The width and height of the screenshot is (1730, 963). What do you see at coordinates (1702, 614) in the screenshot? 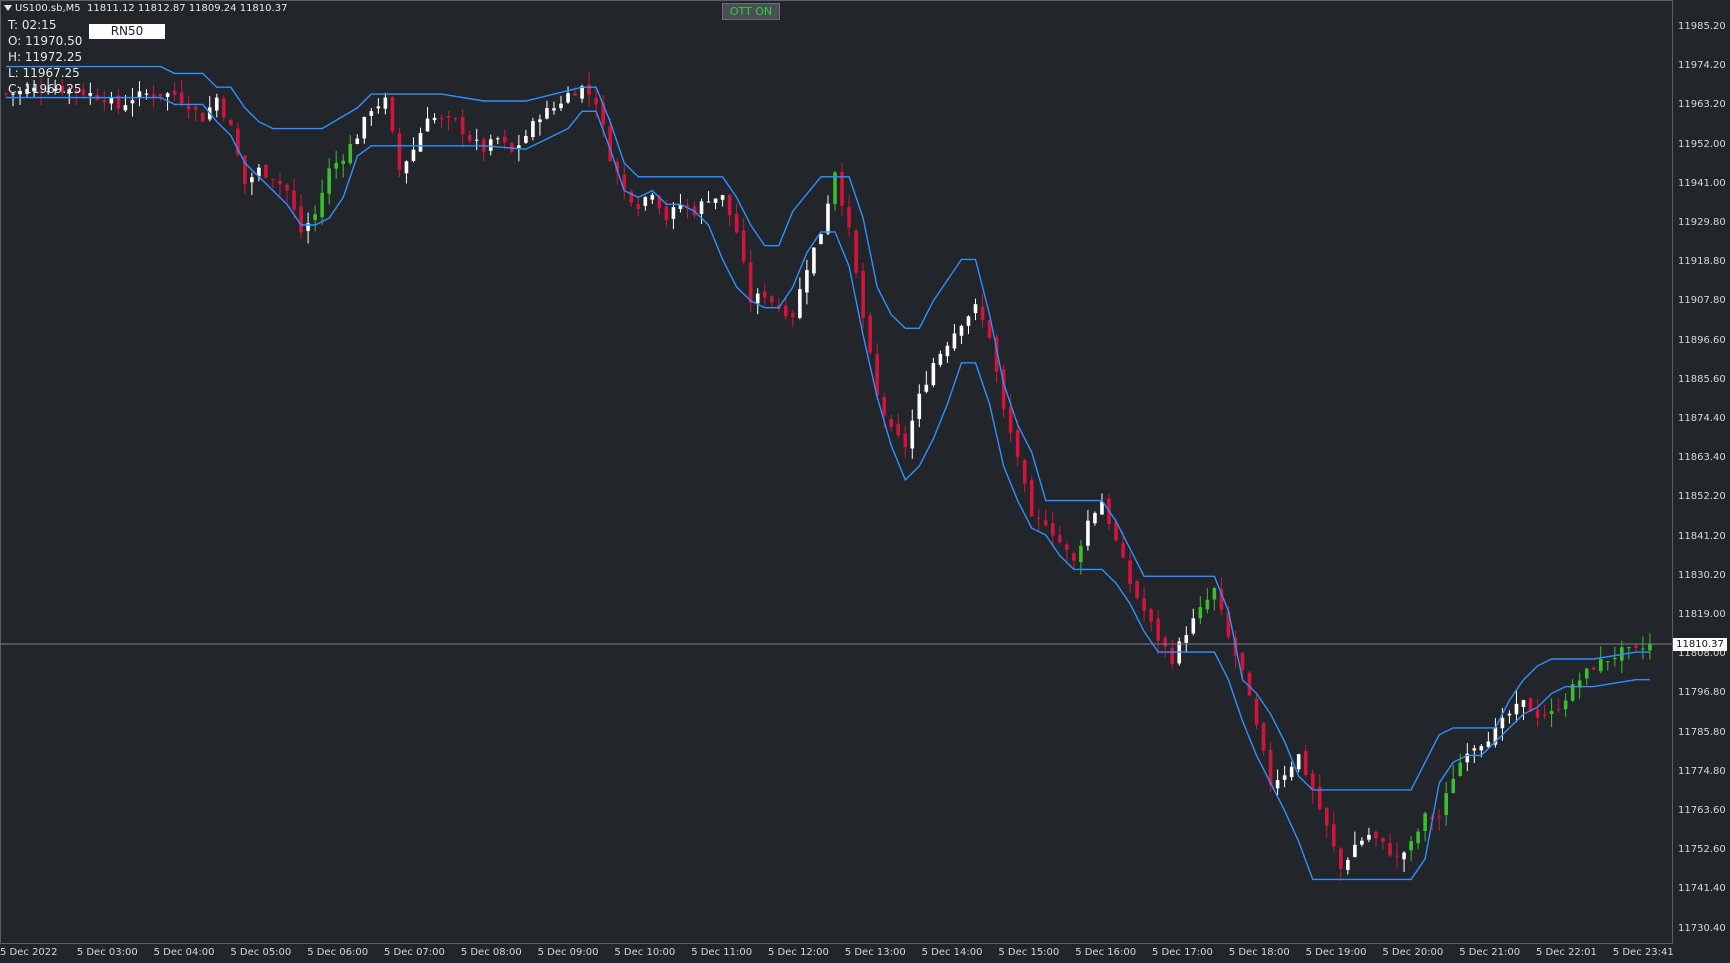
I see `price-tick-label: 11819.00` at bounding box center [1702, 614].